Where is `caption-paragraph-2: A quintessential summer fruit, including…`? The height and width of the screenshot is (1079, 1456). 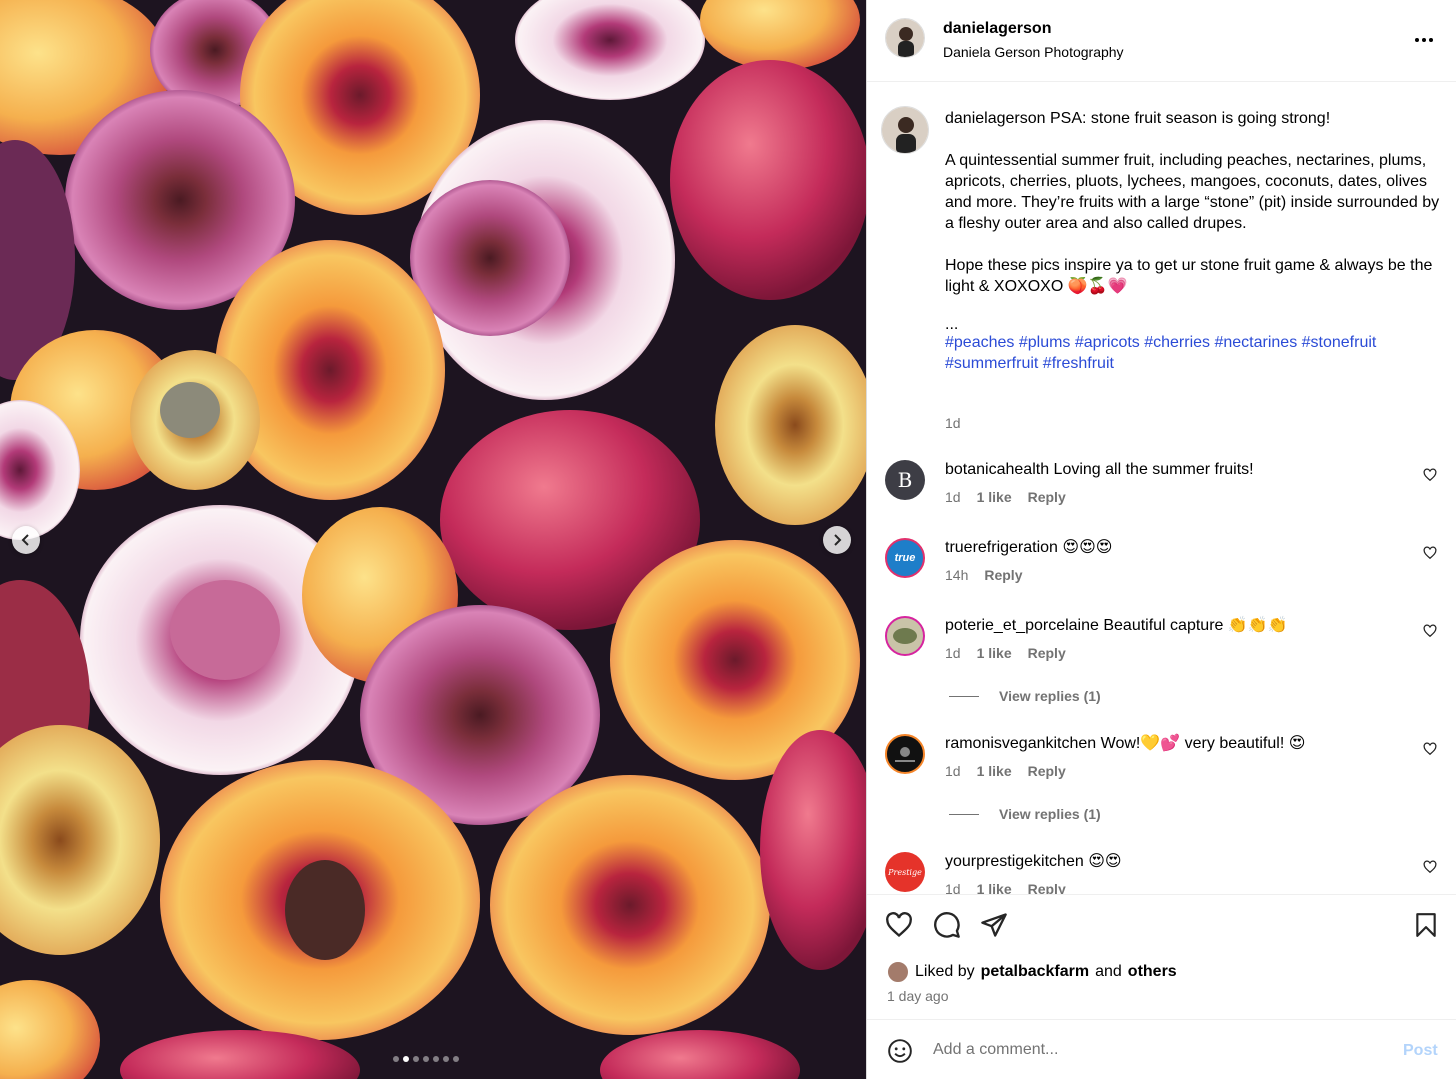 caption-paragraph-2: A quintessential summer fruit, including… is located at coordinates (1192, 192).